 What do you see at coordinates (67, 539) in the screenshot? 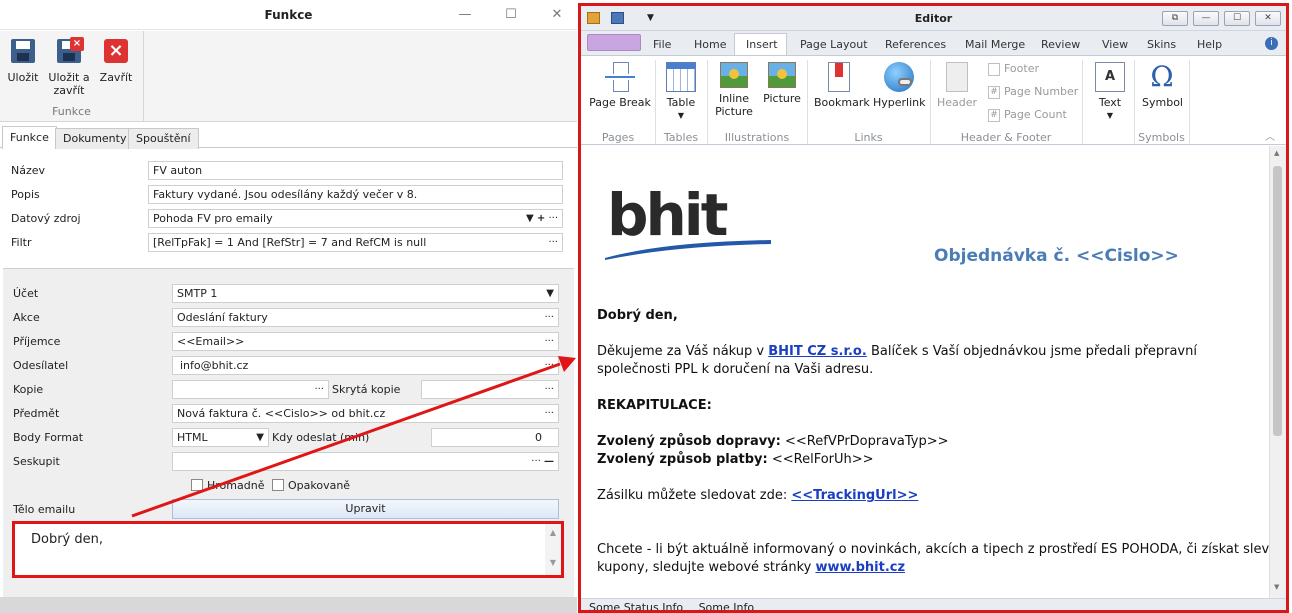
I see `body-preview-text: Dobrý den,` at bounding box center [67, 539].